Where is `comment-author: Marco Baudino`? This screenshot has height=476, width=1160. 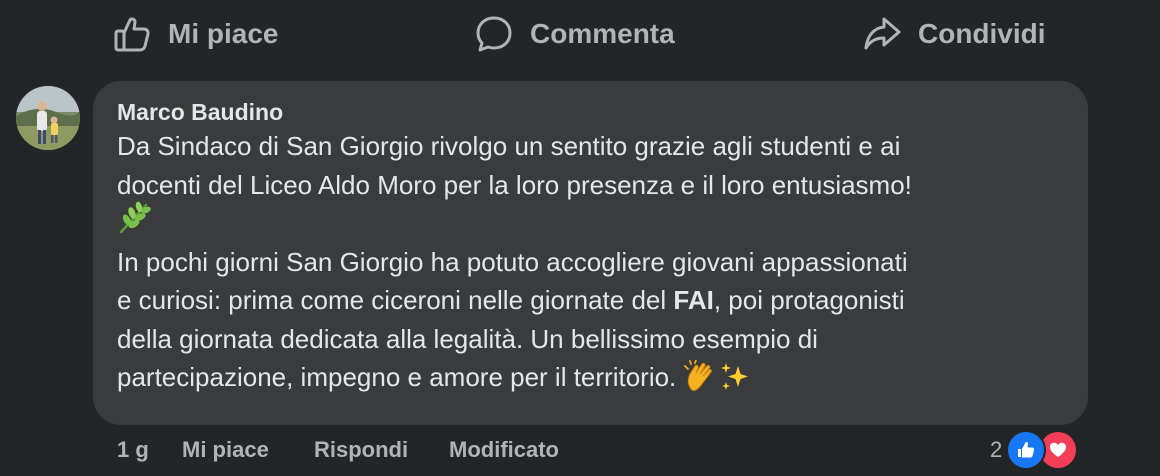
comment-author: Marco Baudino is located at coordinates (590, 112).